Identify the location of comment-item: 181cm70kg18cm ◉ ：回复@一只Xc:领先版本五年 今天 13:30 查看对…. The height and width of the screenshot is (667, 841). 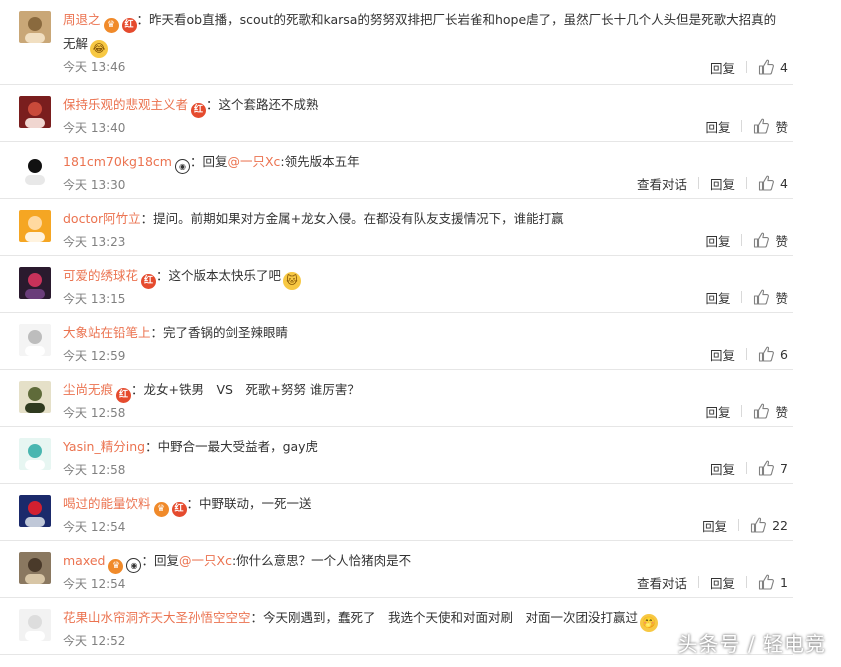
(396, 170).